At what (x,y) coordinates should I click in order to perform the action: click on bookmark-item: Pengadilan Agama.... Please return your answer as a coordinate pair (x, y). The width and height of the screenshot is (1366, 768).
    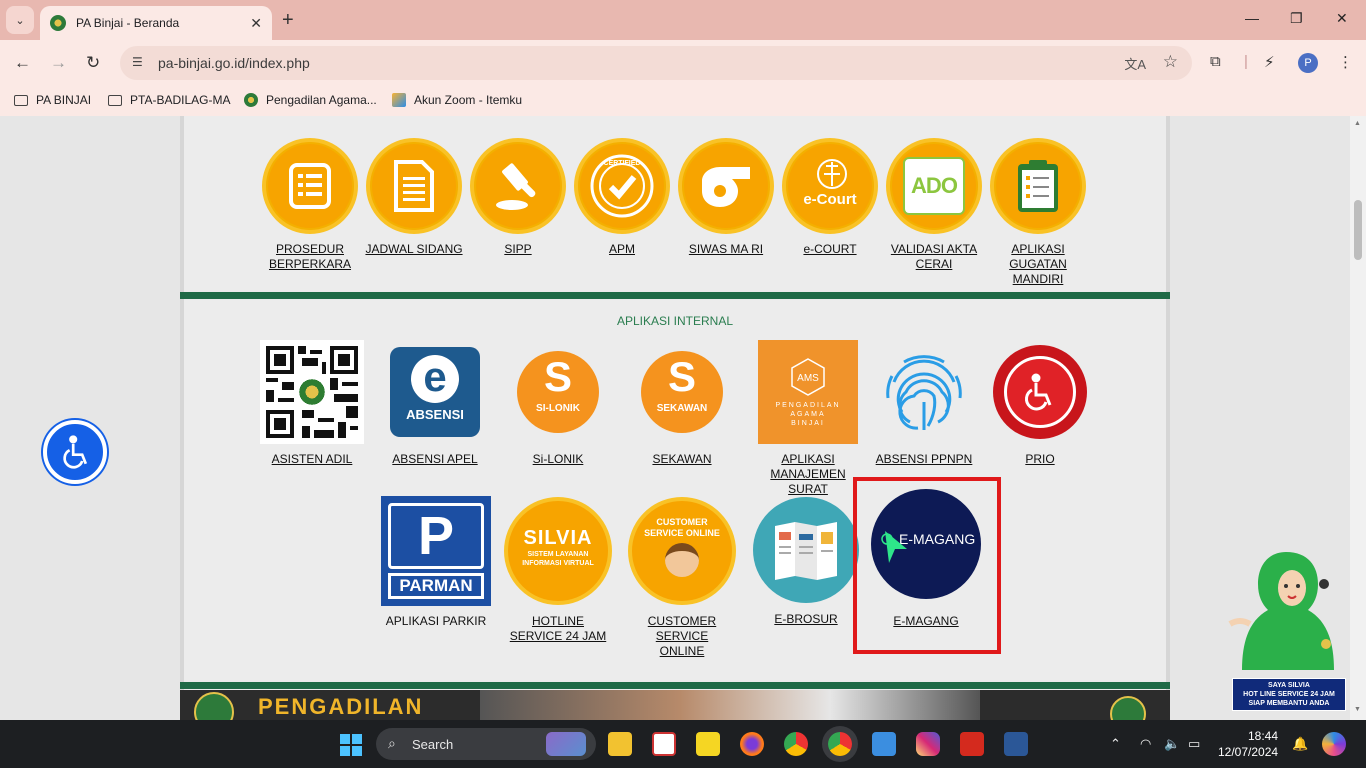
    Looking at the image, I should click on (310, 100).